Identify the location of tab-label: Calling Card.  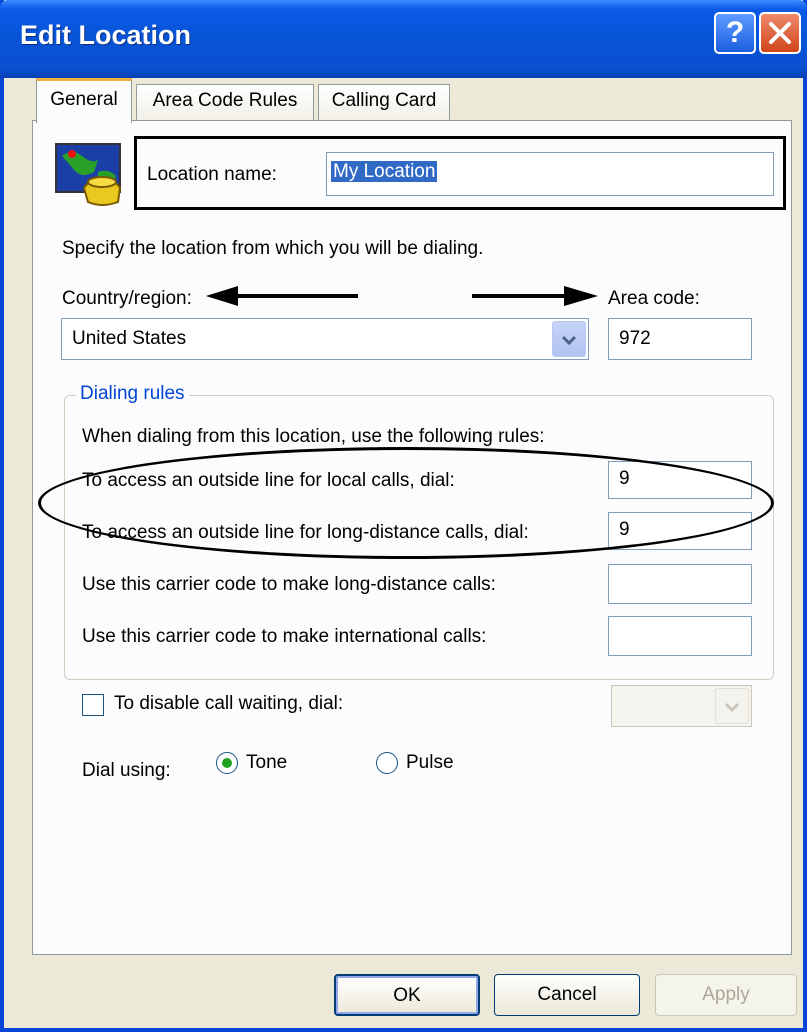
(384, 100).